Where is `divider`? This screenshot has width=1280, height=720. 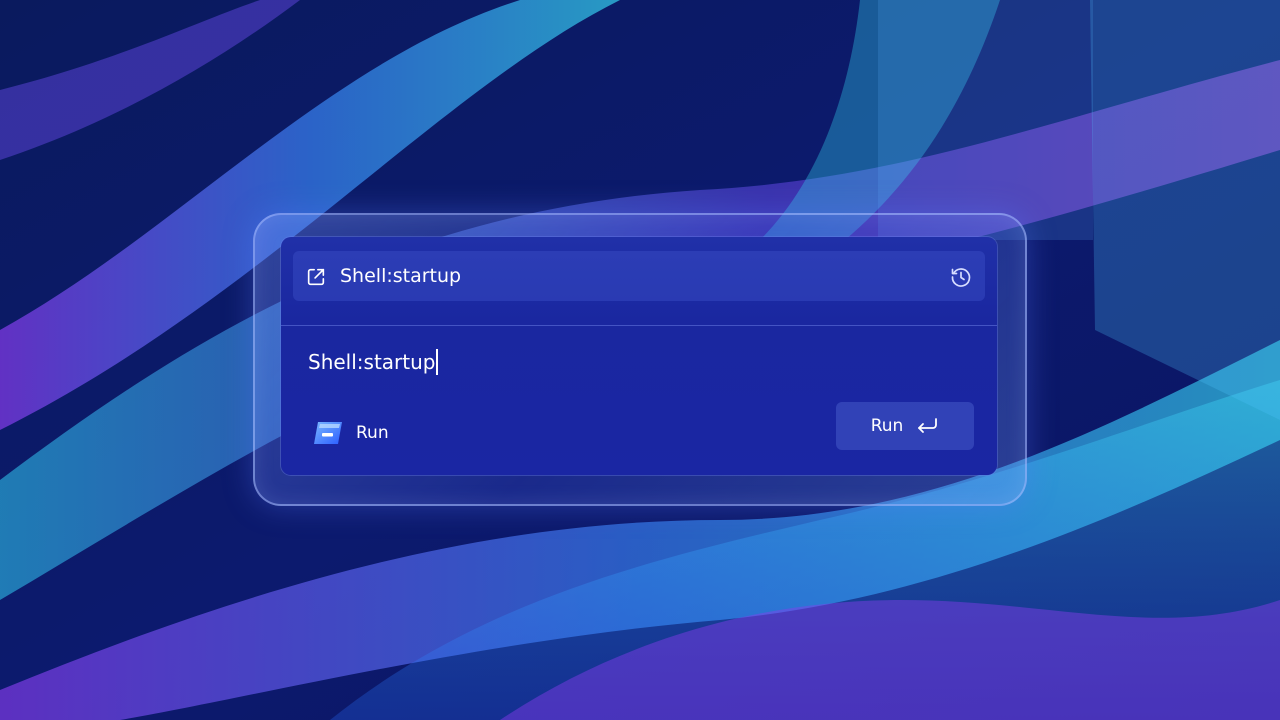
divider is located at coordinates (639, 325).